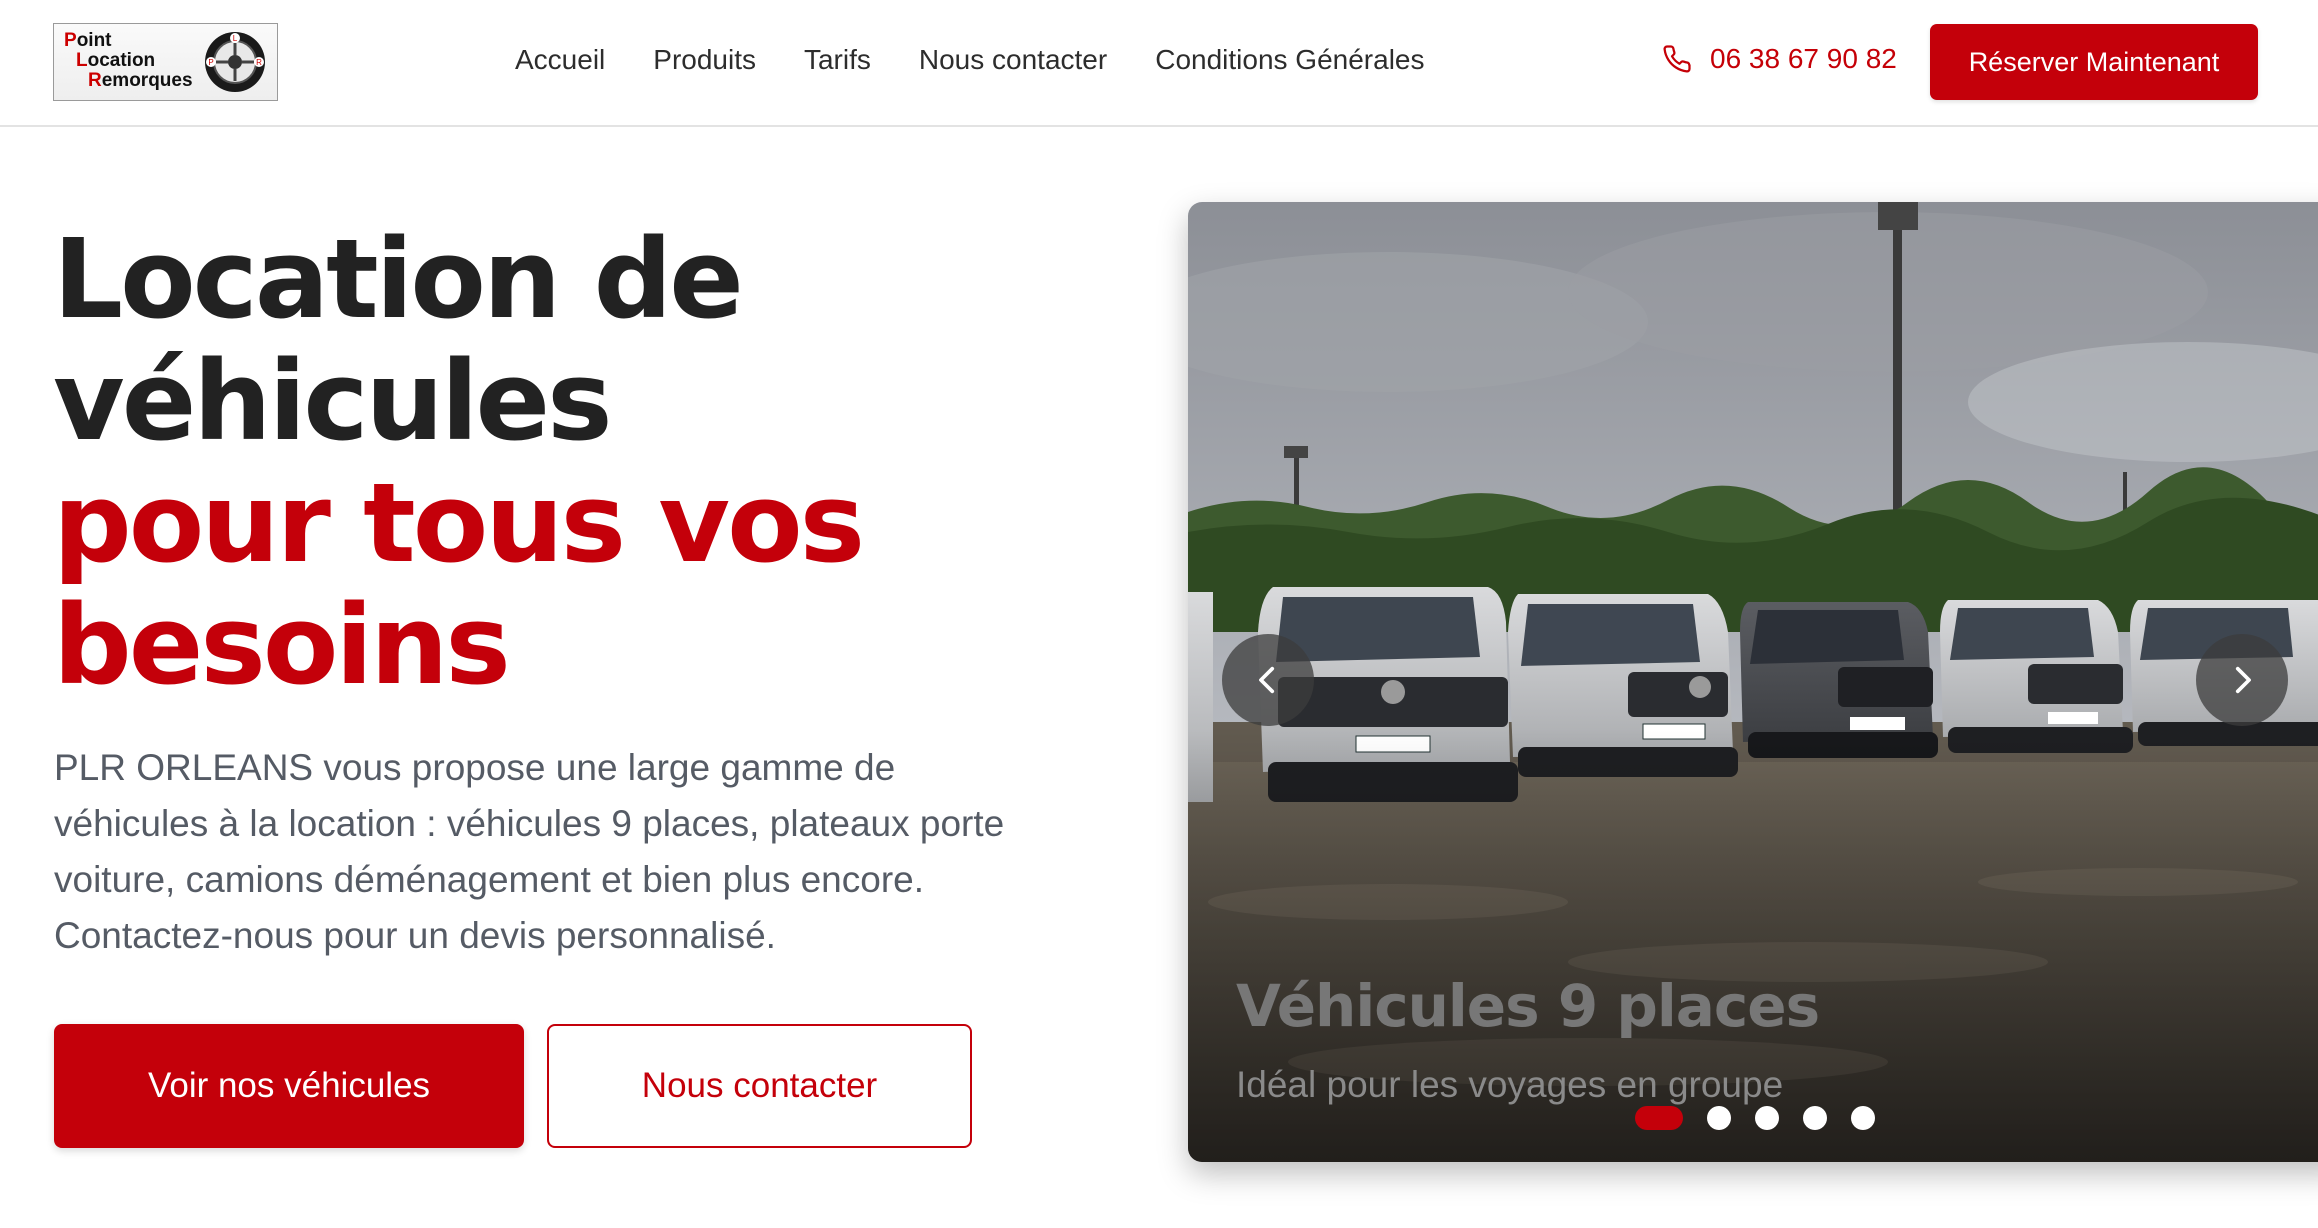  I want to click on reserve-now-button: Réserver Maintenant, so click(2094, 62).